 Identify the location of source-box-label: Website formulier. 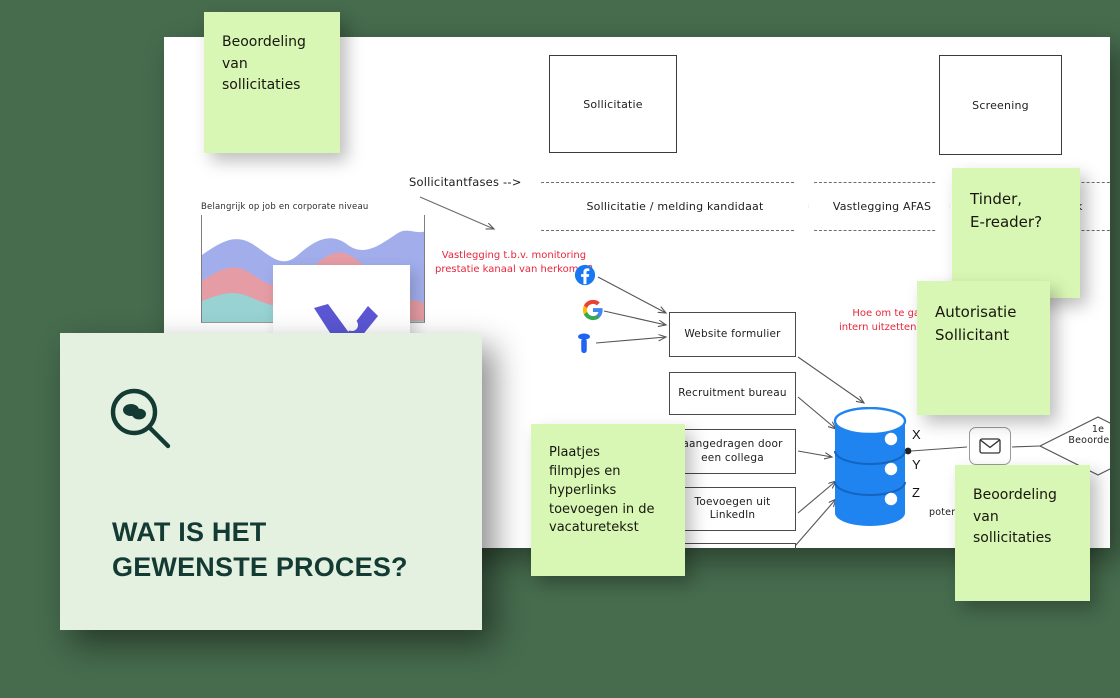
(732, 333).